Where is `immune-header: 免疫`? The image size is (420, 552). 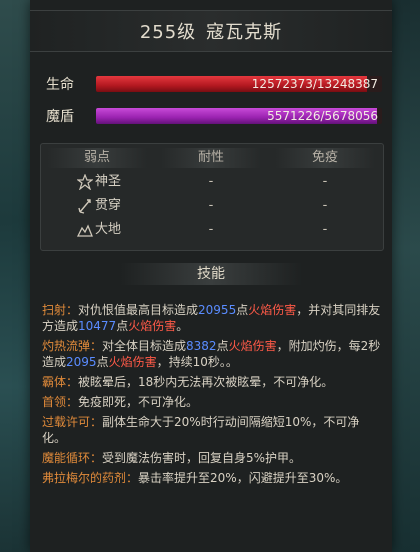
immune-header: 免疫 is located at coordinates (325, 158).